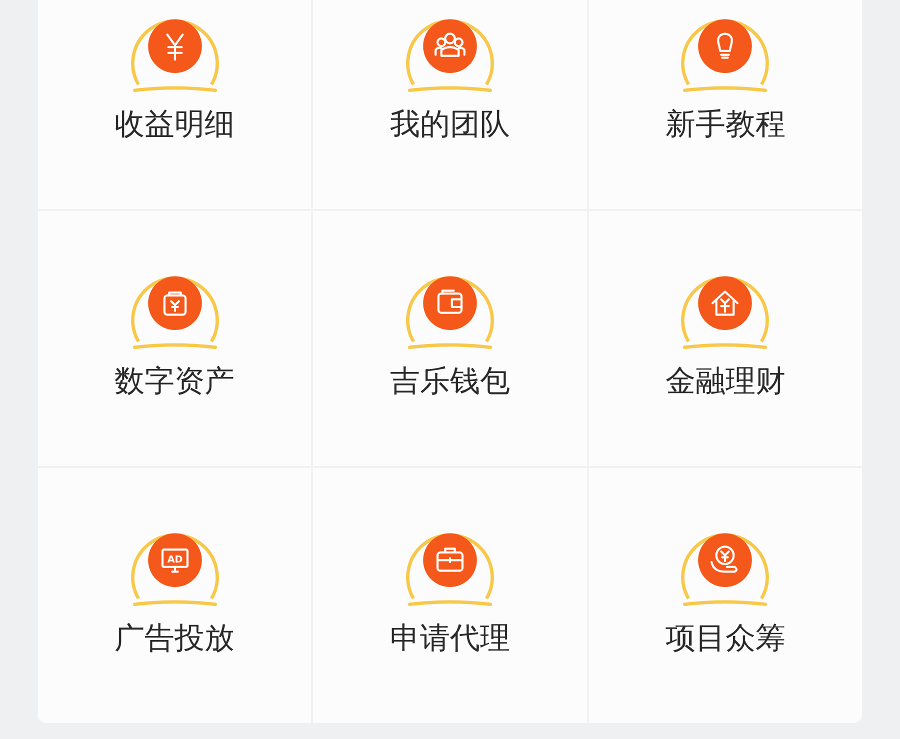 The width and height of the screenshot is (900, 739). Describe the element at coordinates (725, 338) in the screenshot. I see `menu-tile: 金融理财` at that location.